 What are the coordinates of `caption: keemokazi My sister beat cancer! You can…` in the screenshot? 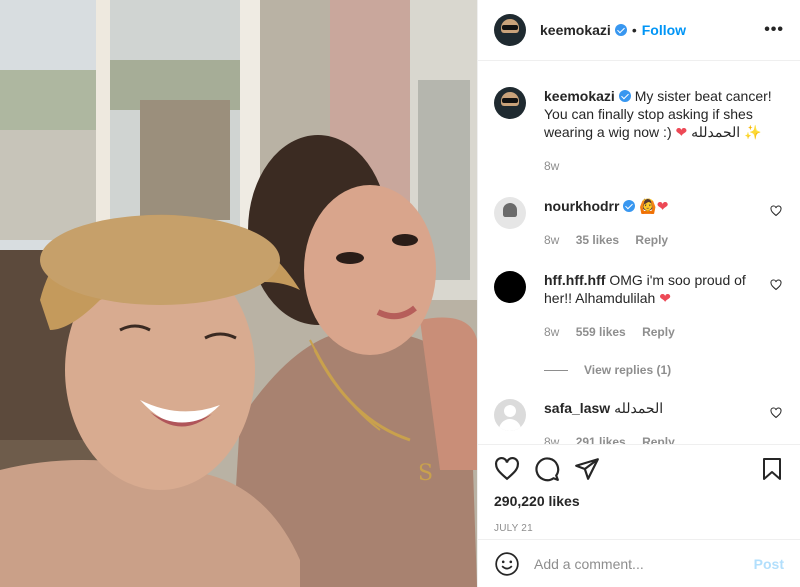 It's located at (639, 131).